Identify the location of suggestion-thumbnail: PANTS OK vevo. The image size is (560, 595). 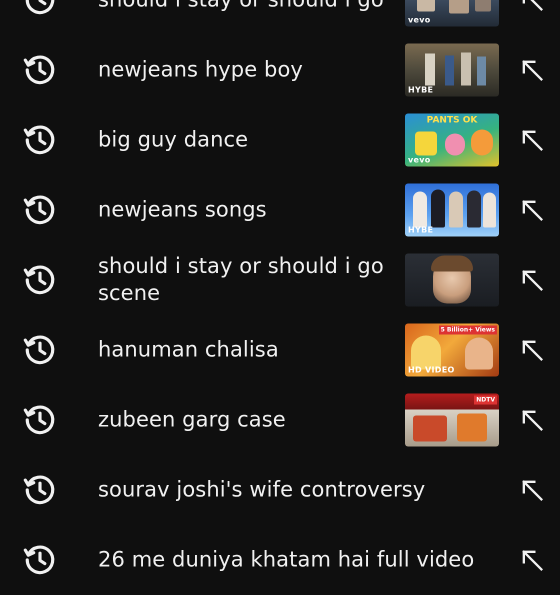
(452, 140).